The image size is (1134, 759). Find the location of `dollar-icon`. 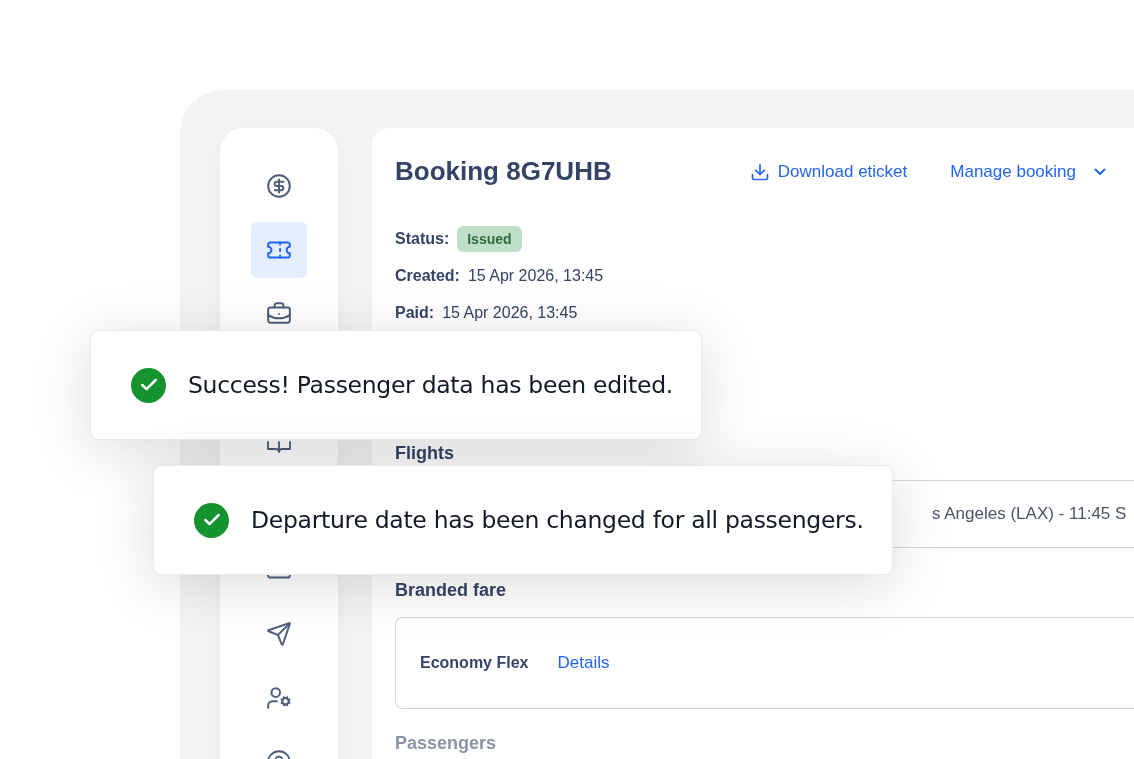

dollar-icon is located at coordinates (279, 186).